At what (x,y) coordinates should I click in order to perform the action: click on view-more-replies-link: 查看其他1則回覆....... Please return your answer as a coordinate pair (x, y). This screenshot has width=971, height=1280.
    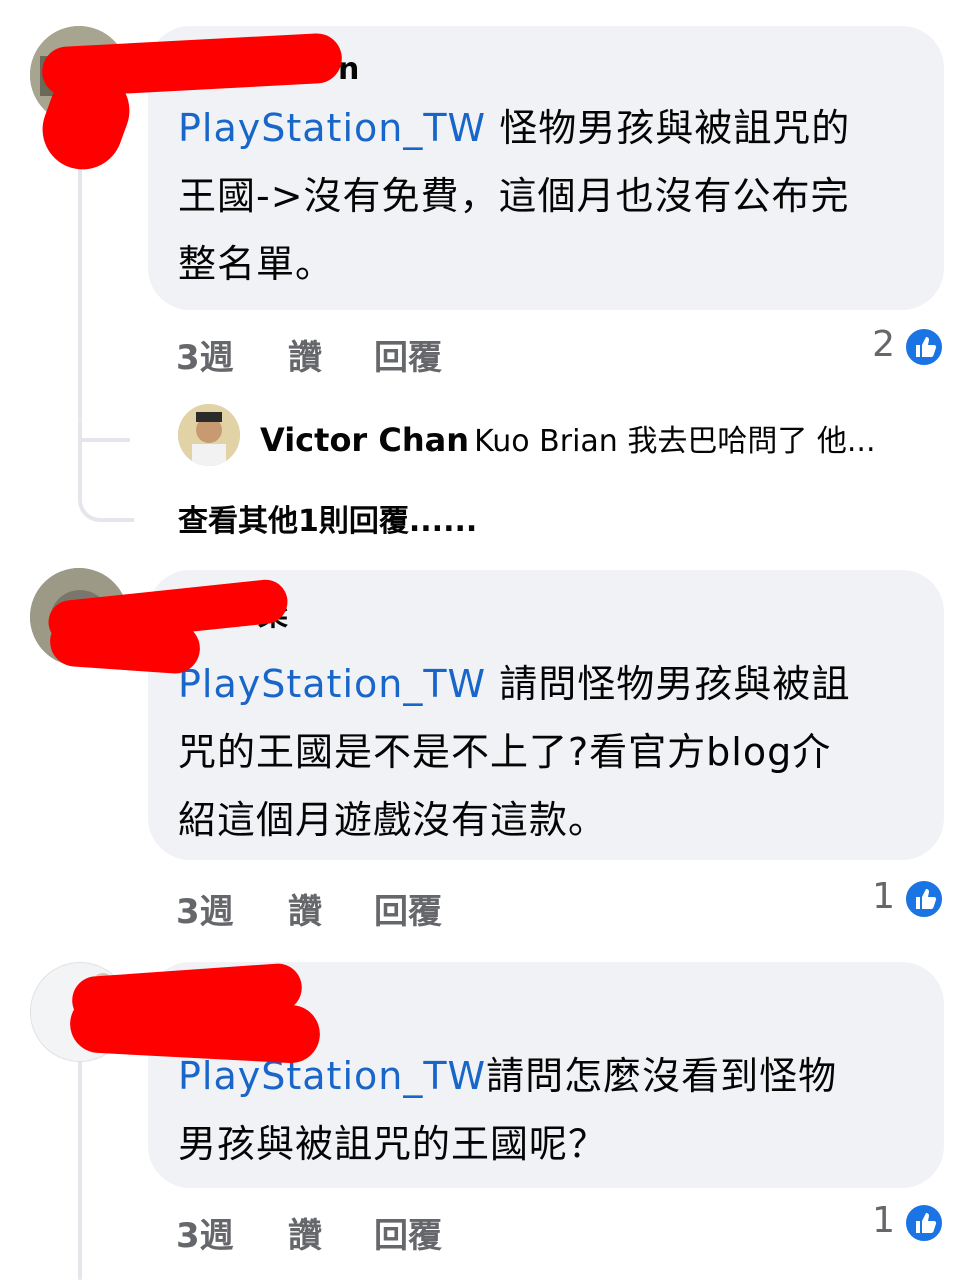
    Looking at the image, I should click on (327, 518).